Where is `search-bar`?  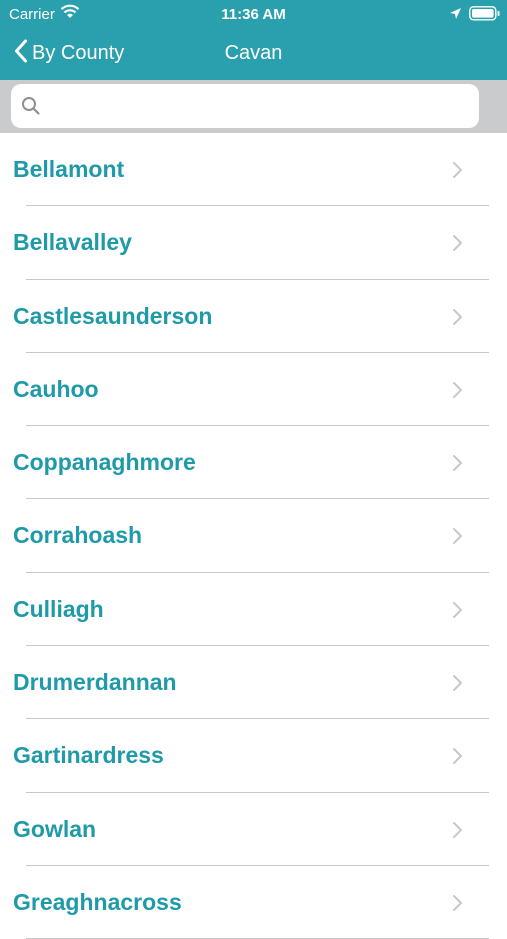
search-bar is located at coordinates (253, 106).